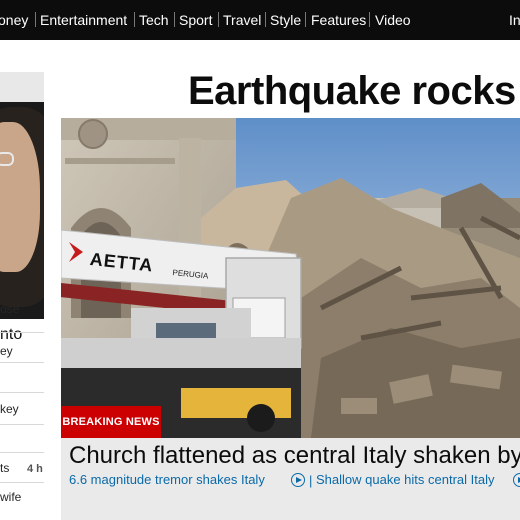  I want to click on nav-item-video: Video, so click(393, 20).